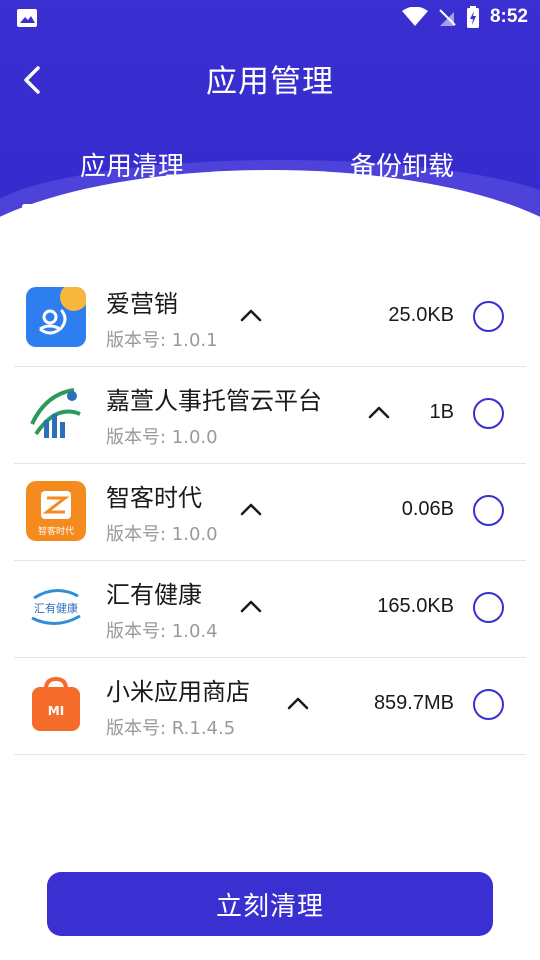 The image size is (540, 960). What do you see at coordinates (56, 711) in the screenshot?
I see `svg-text: MI` at bounding box center [56, 711].